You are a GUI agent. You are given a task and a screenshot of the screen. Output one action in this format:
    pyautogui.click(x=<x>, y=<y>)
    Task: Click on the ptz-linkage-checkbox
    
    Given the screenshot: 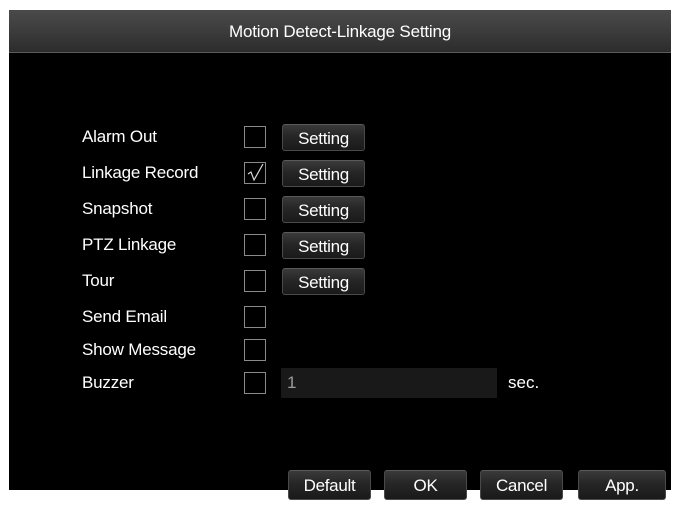 What is the action you would take?
    pyautogui.click(x=255, y=245)
    